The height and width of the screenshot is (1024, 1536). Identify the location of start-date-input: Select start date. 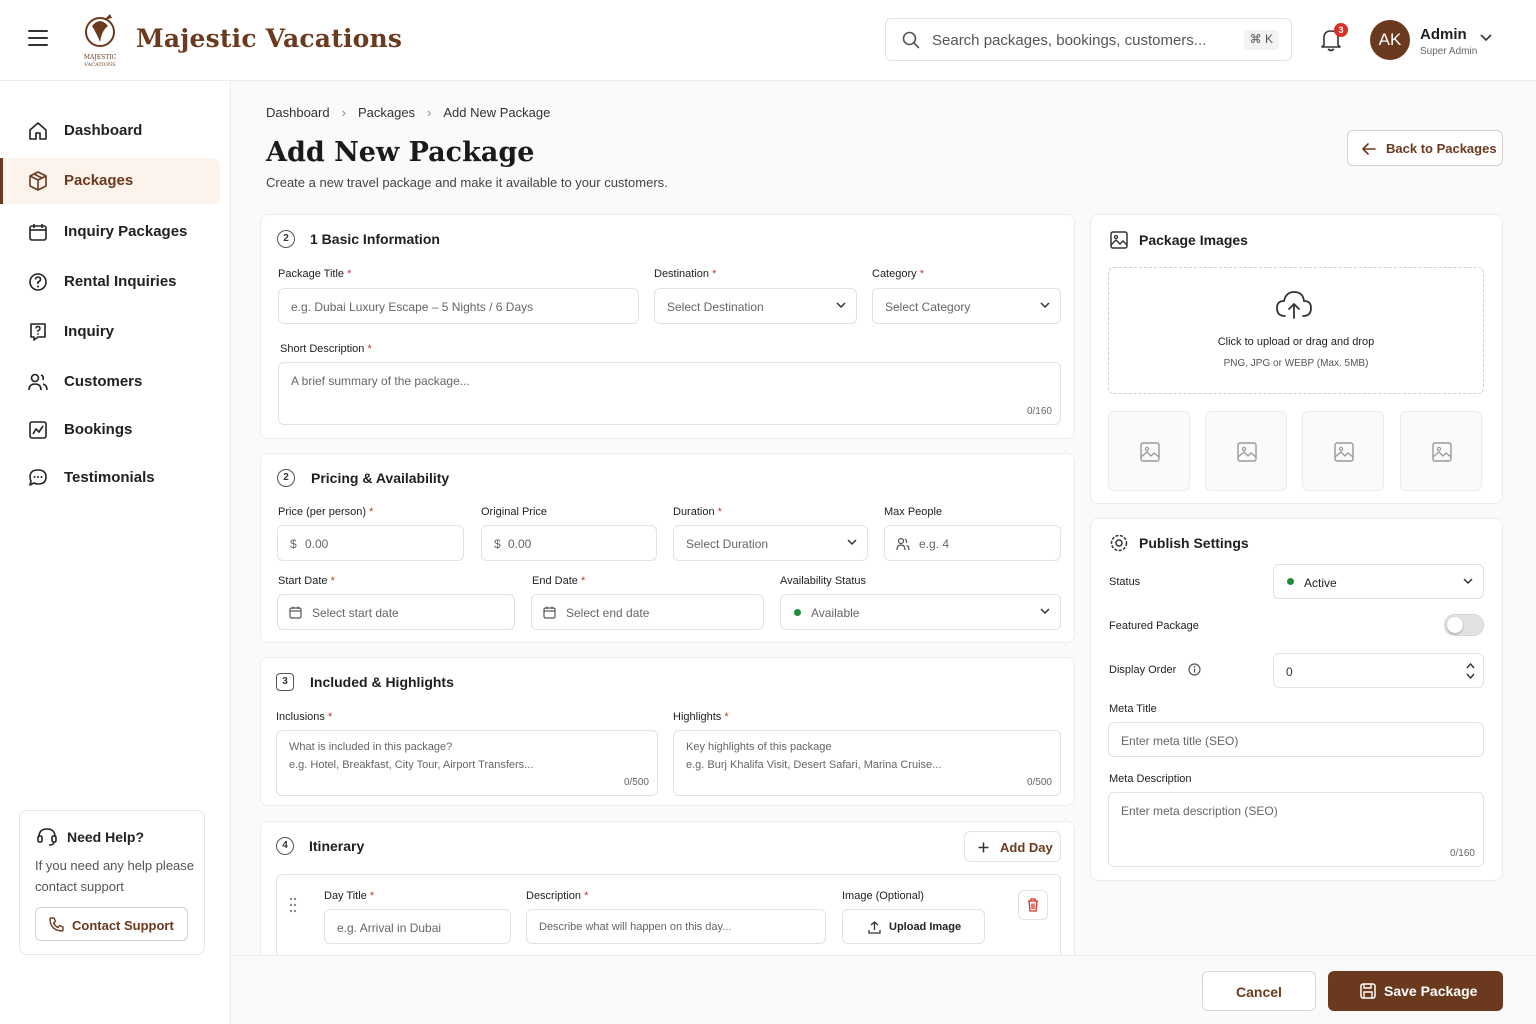
(396, 612).